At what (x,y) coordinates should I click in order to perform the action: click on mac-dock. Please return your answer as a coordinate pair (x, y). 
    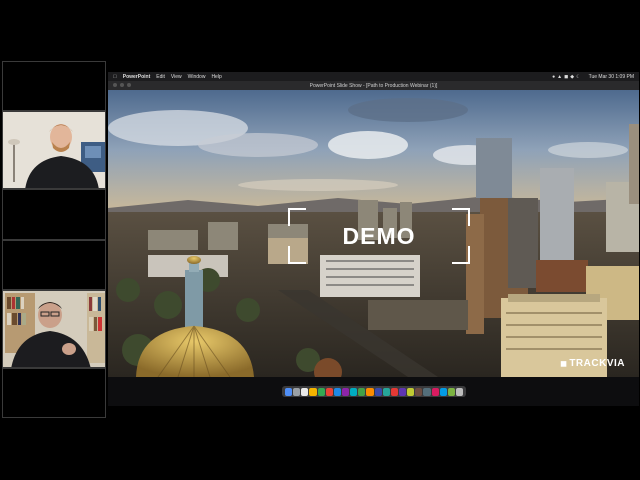
    Looking at the image, I should click on (373, 391).